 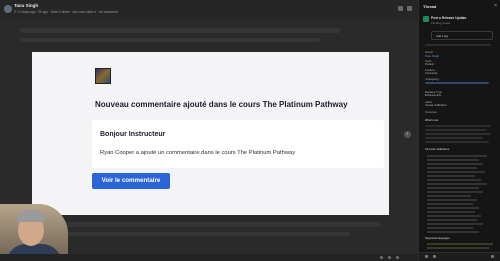 I want to click on panel-title: Thread, so click(x=430, y=6).